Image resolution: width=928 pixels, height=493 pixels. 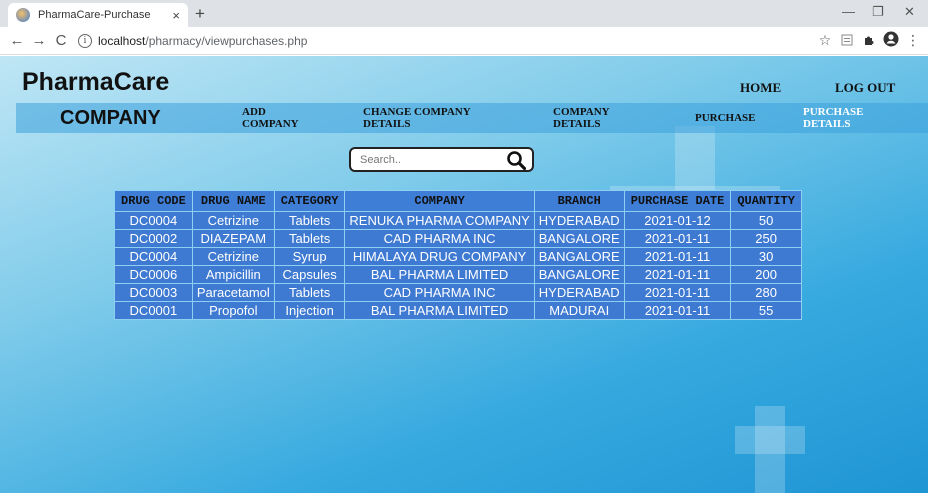 I want to click on table-cell: DIAZEPAM, so click(x=233, y=238).